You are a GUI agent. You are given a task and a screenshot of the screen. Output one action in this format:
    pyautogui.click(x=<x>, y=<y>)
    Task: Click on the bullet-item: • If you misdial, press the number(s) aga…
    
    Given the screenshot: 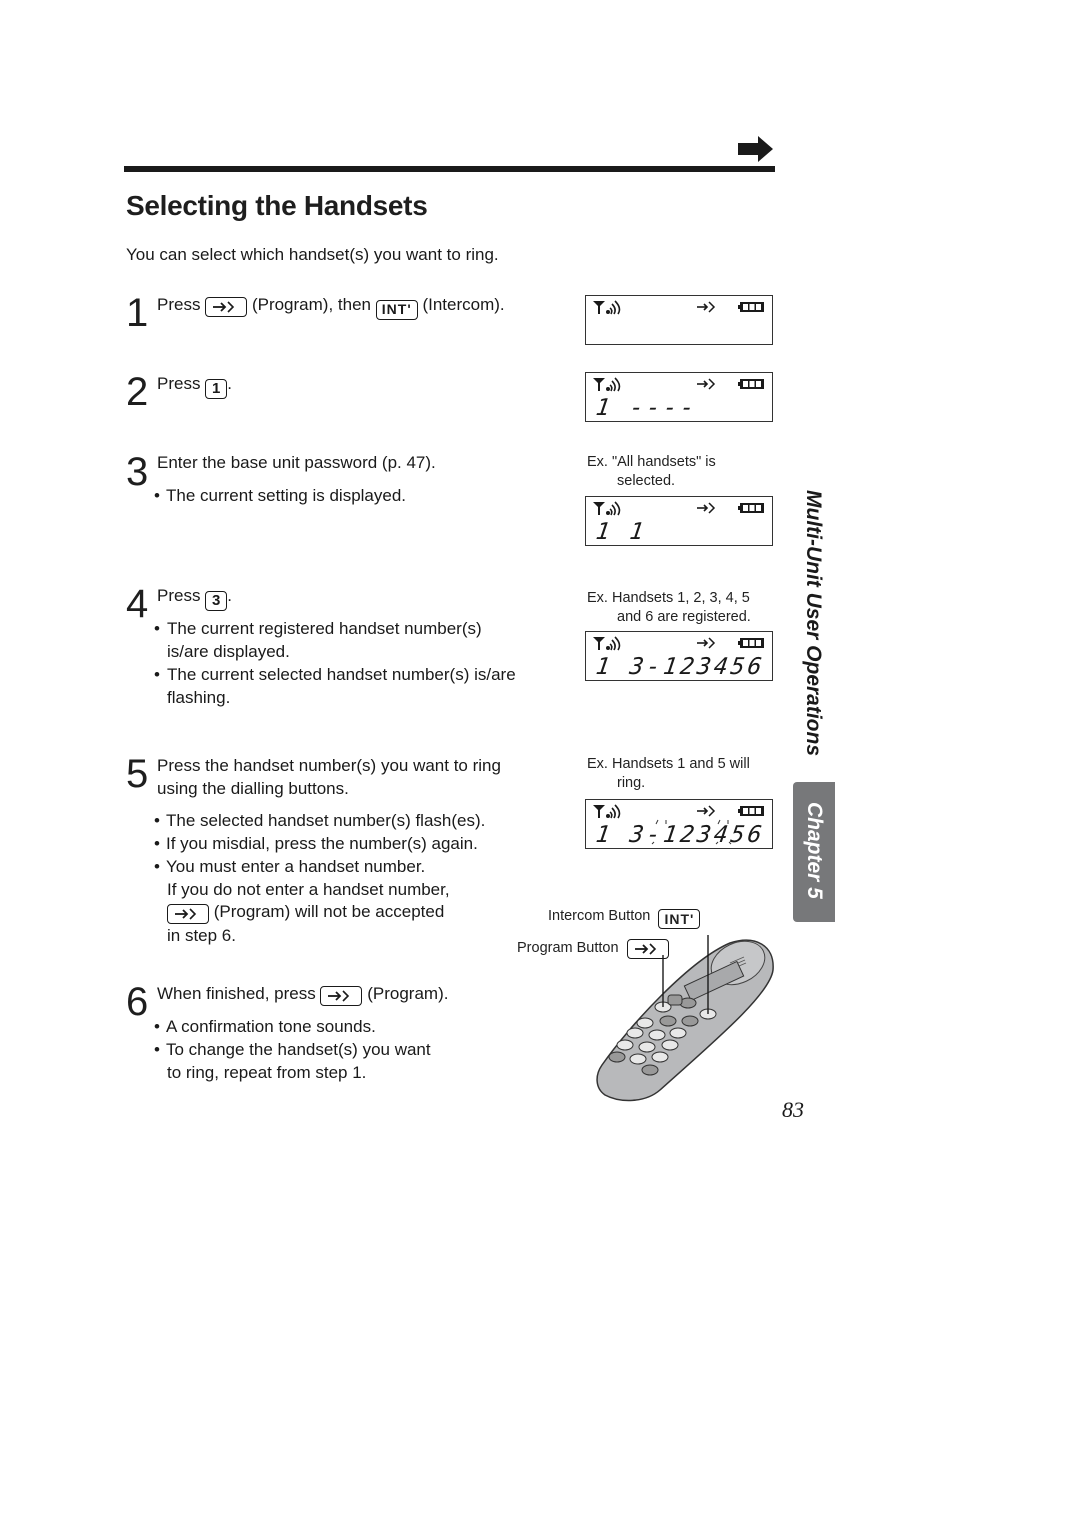 What is the action you would take?
    pyautogui.click(x=316, y=843)
    